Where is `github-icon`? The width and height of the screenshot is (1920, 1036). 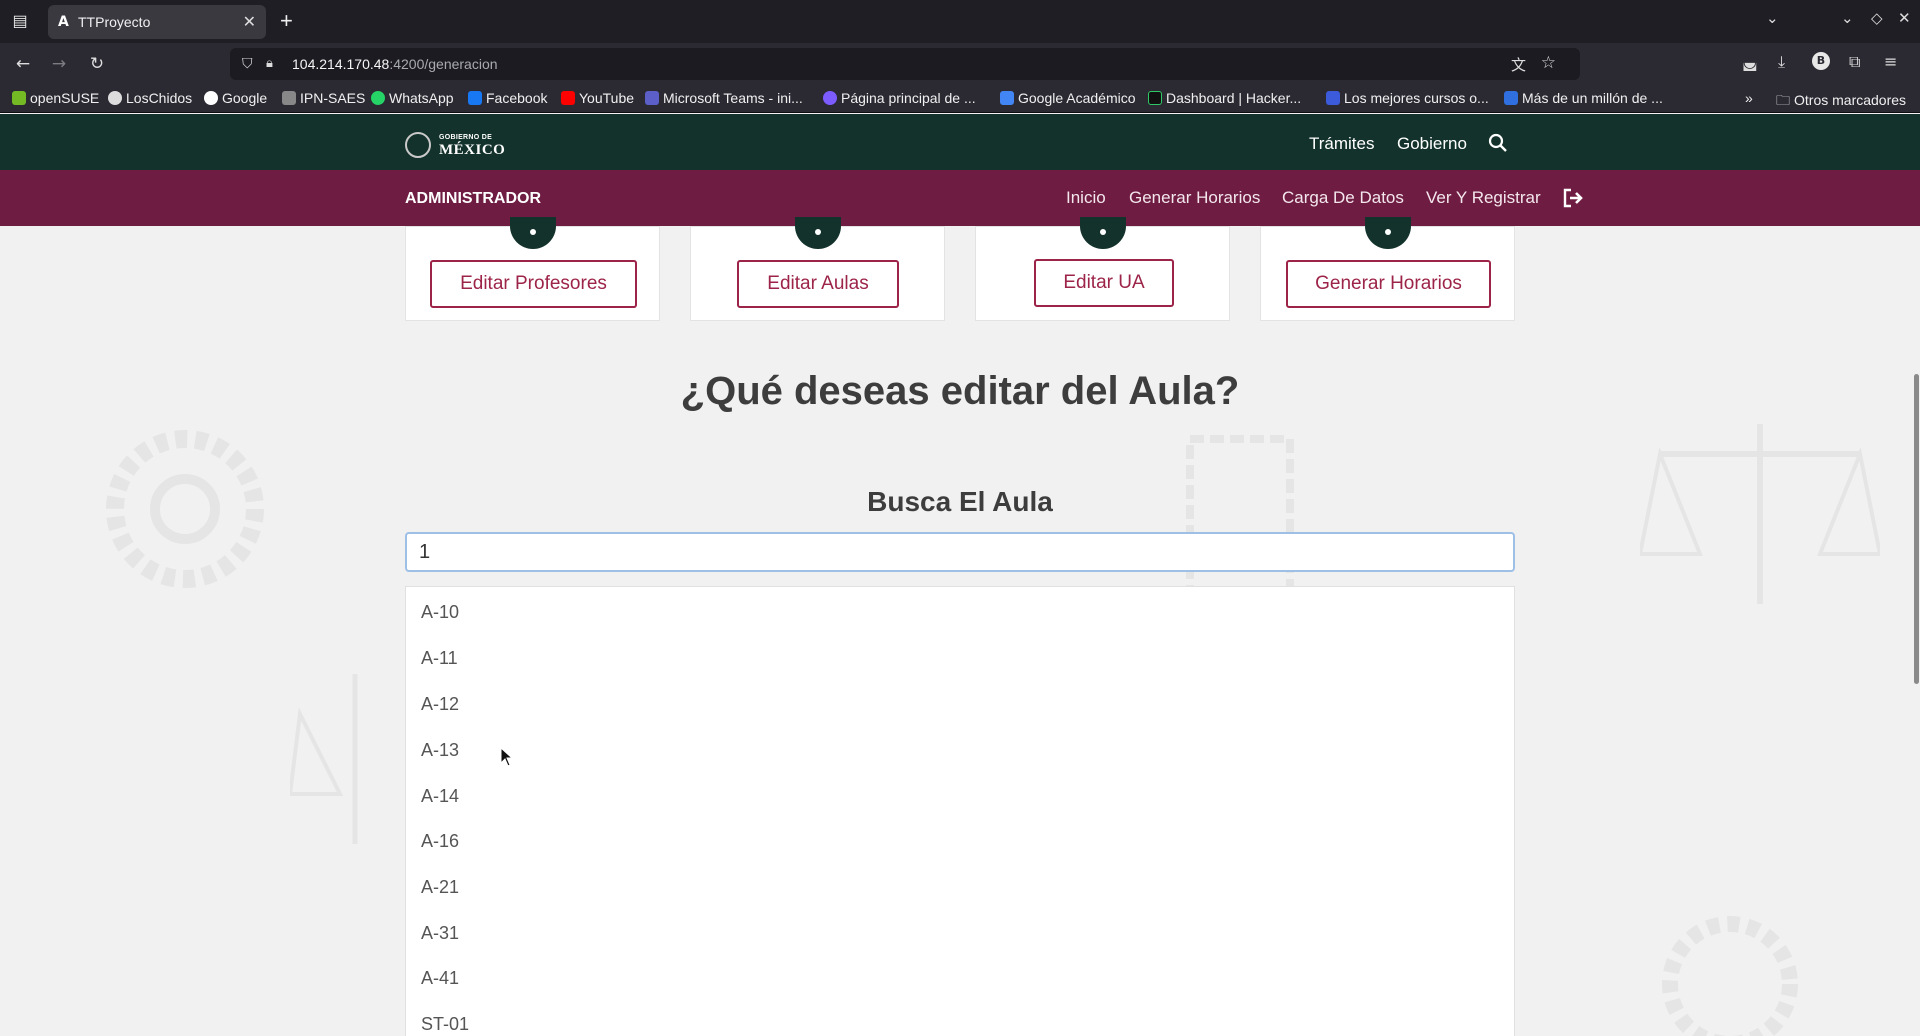 github-icon is located at coordinates (115, 98).